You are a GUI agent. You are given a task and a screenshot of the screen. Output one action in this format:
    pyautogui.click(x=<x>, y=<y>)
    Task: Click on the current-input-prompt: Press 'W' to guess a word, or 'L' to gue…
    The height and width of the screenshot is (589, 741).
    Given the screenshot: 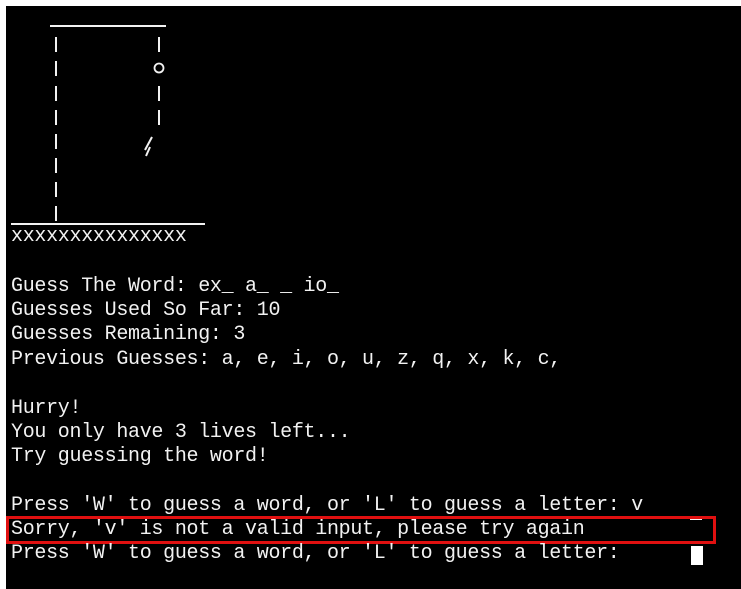 What is the action you would take?
    pyautogui.click(x=321, y=554)
    